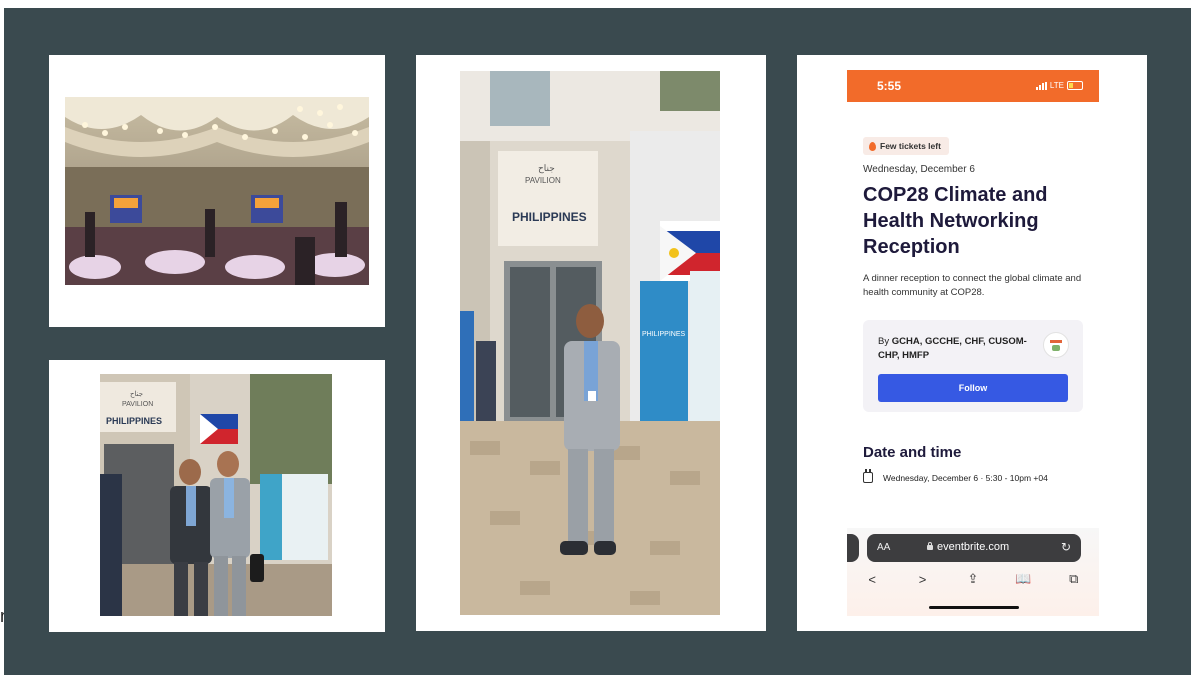  I want to click on safari-toolbar: AA eventbrite.com ↻ < > ⇪ 📖 ⧉, so click(973, 572).